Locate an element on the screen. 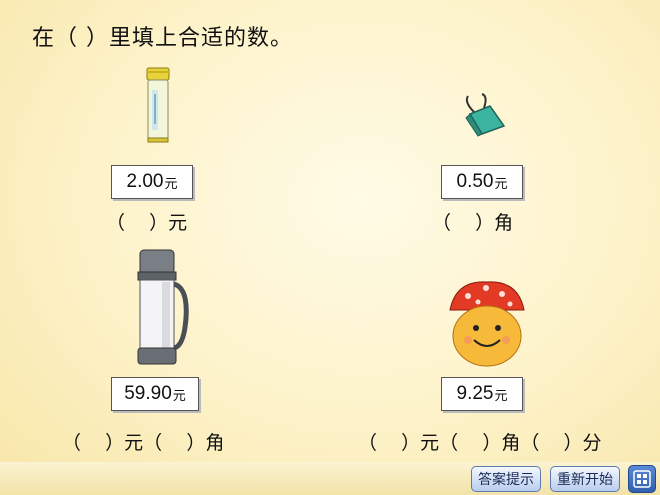 The image size is (660, 495). answer-blank: （ ）元 is located at coordinates (146, 221).